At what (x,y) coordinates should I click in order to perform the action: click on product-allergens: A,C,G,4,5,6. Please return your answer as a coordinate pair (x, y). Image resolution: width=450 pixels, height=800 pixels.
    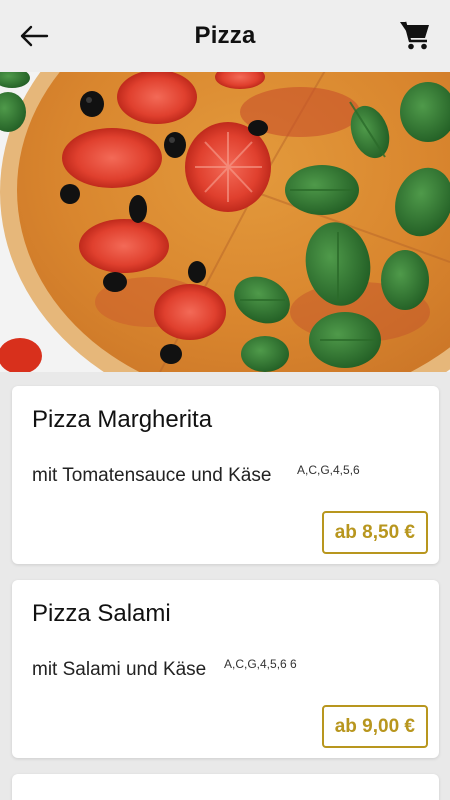
    Looking at the image, I should click on (328, 470).